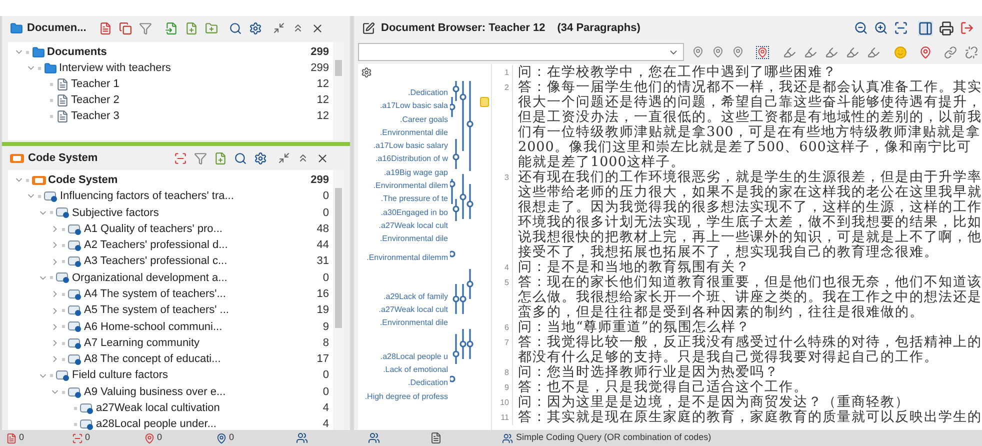  I want to click on tree-item-label: Teacher 3, so click(95, 116).